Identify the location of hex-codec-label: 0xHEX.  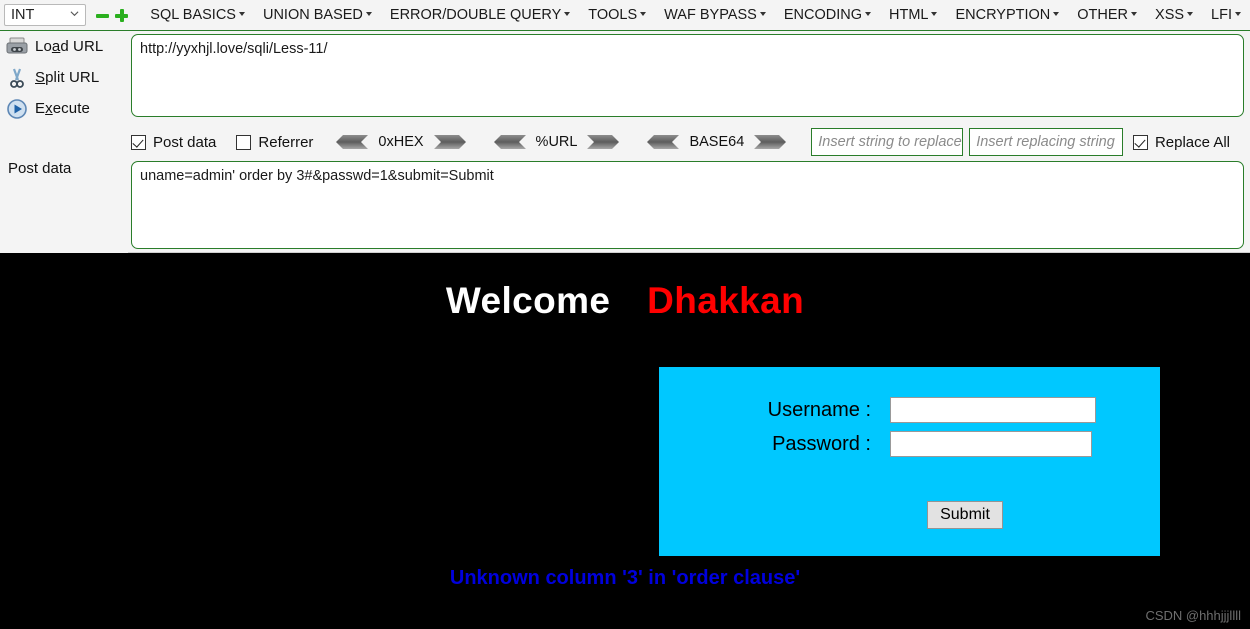
(401, 142).